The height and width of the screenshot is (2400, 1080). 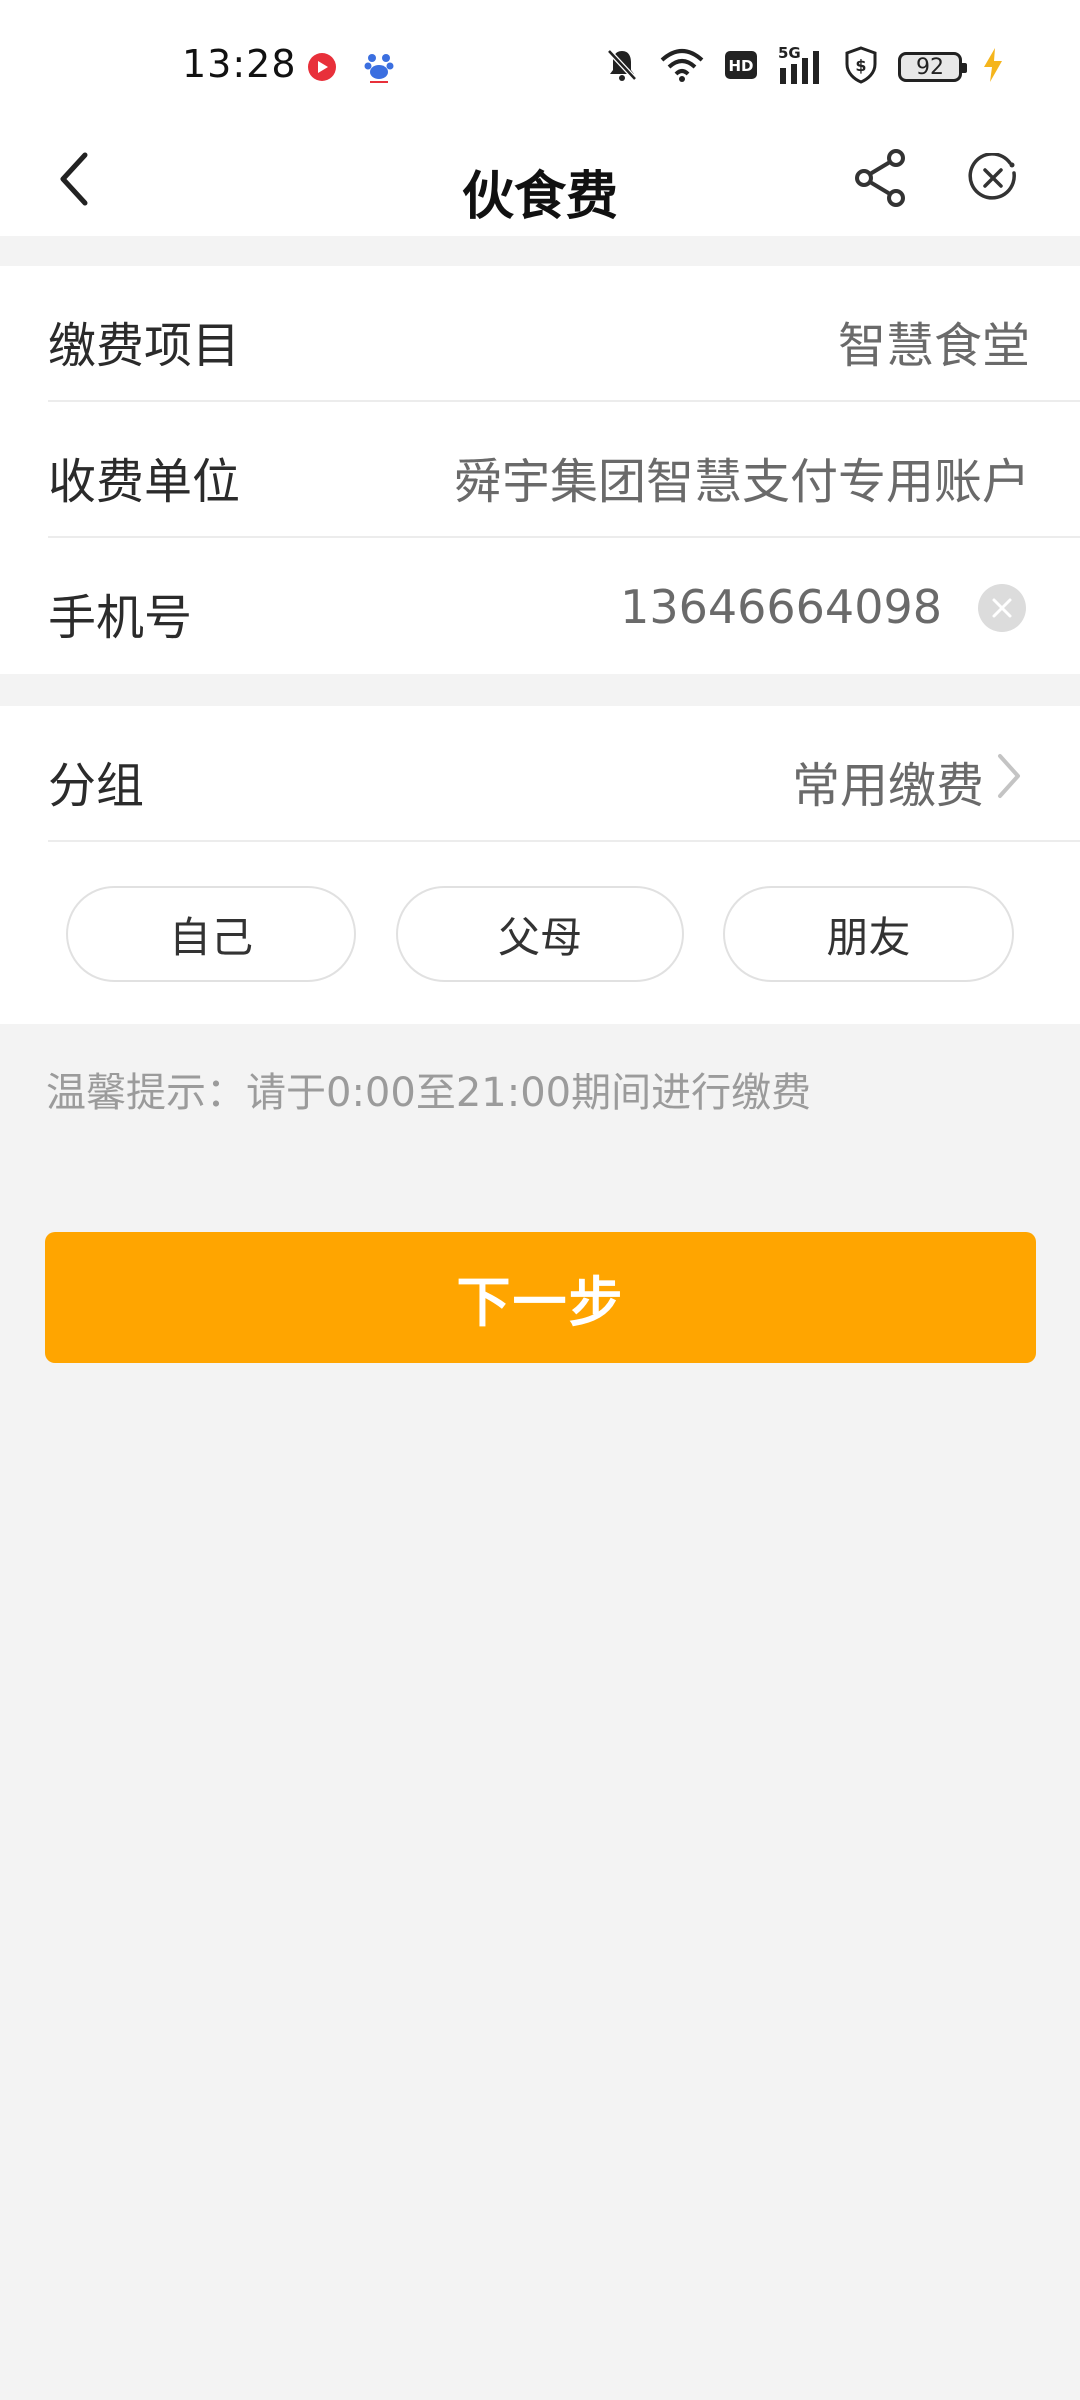 I want to click on payee-value: 舜宇集团智慧支付专用账户, so click(x=741, y=482).